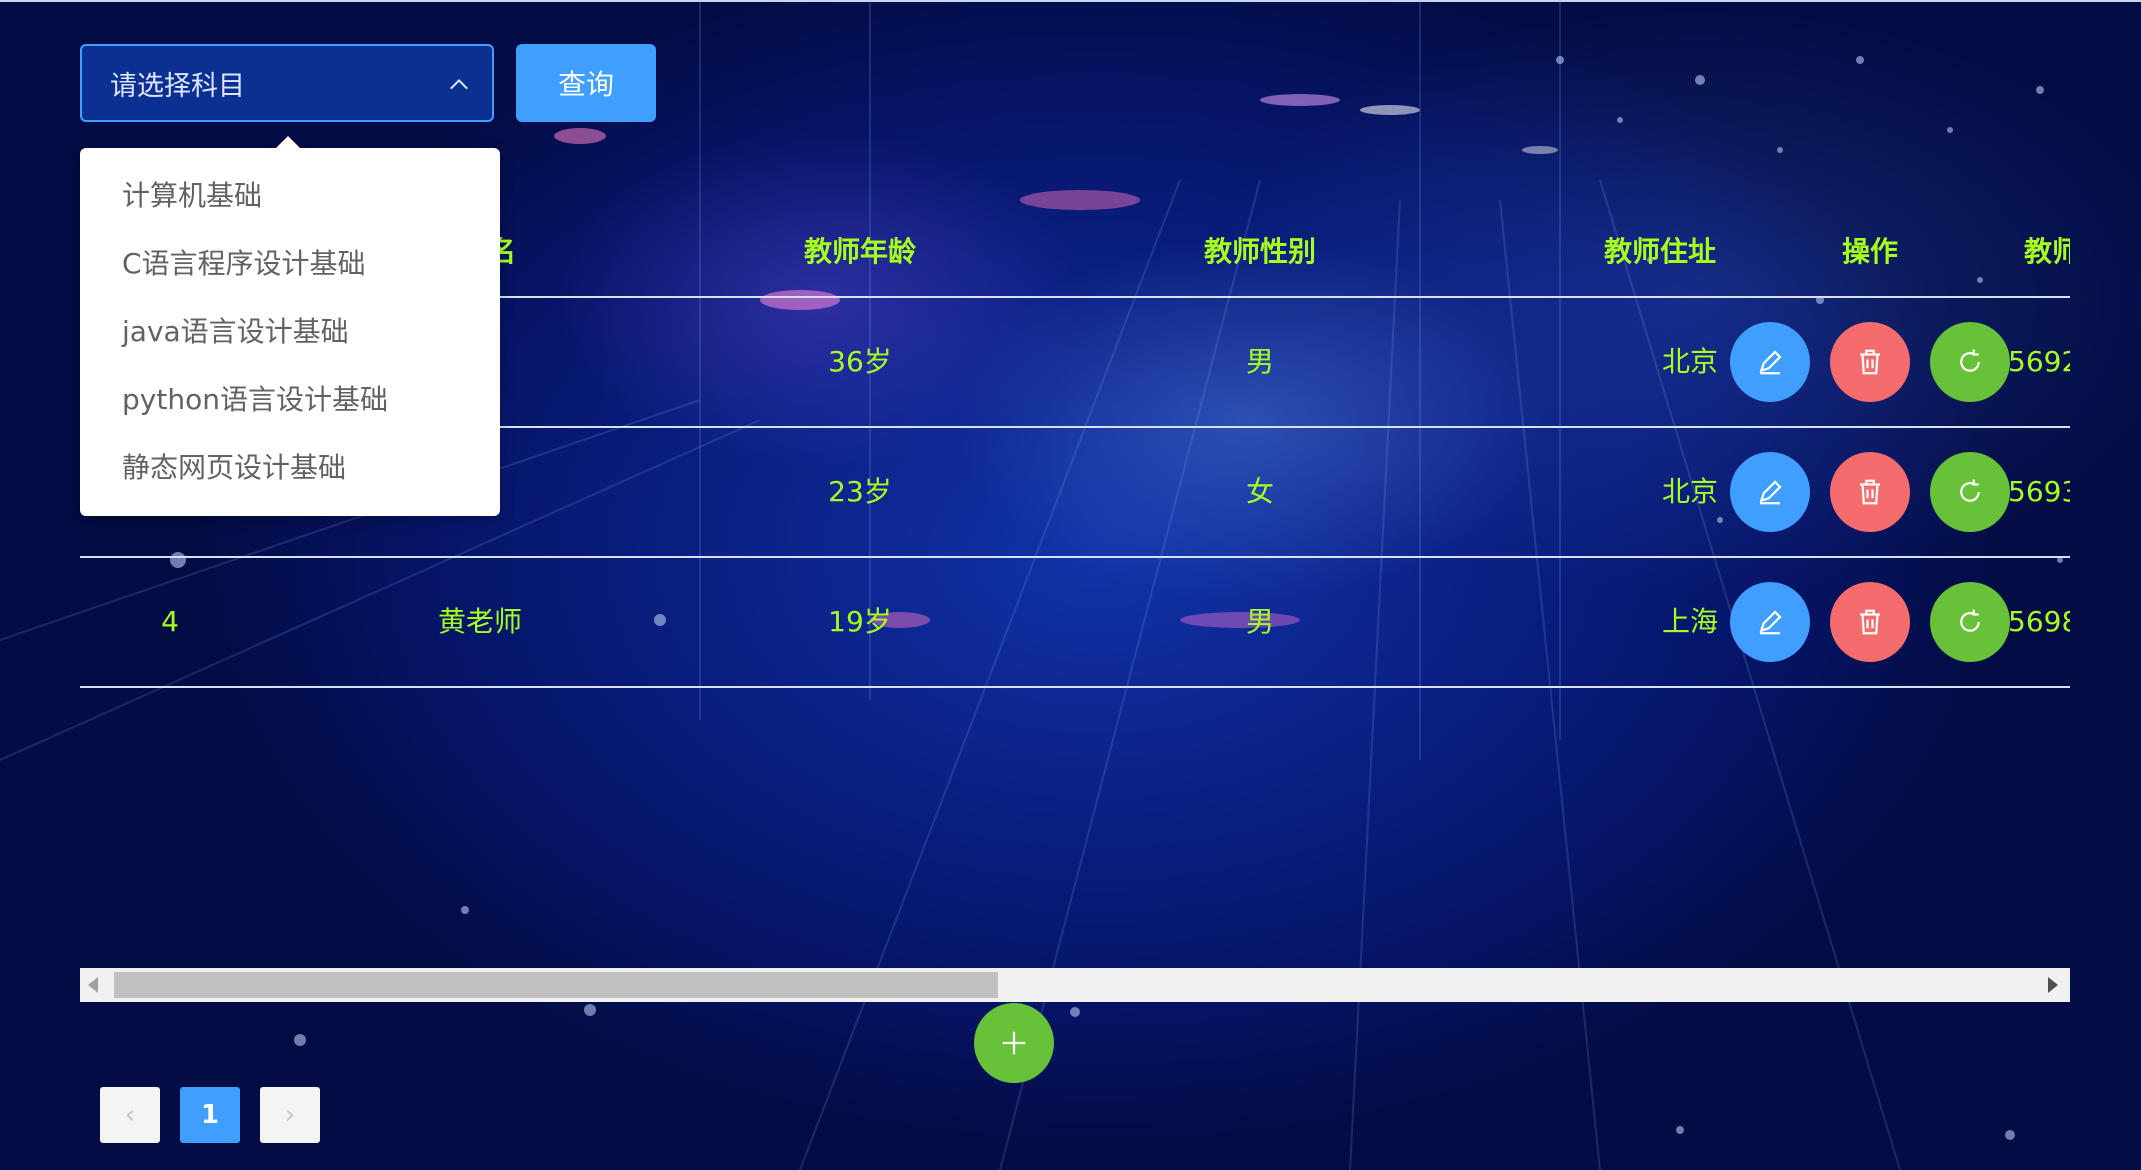 Image resolution: width=2141 pixels, height=1170 pixels. Describe the element at coordinates (1070, 1) in the screenshot. I see `top-border` at that location.